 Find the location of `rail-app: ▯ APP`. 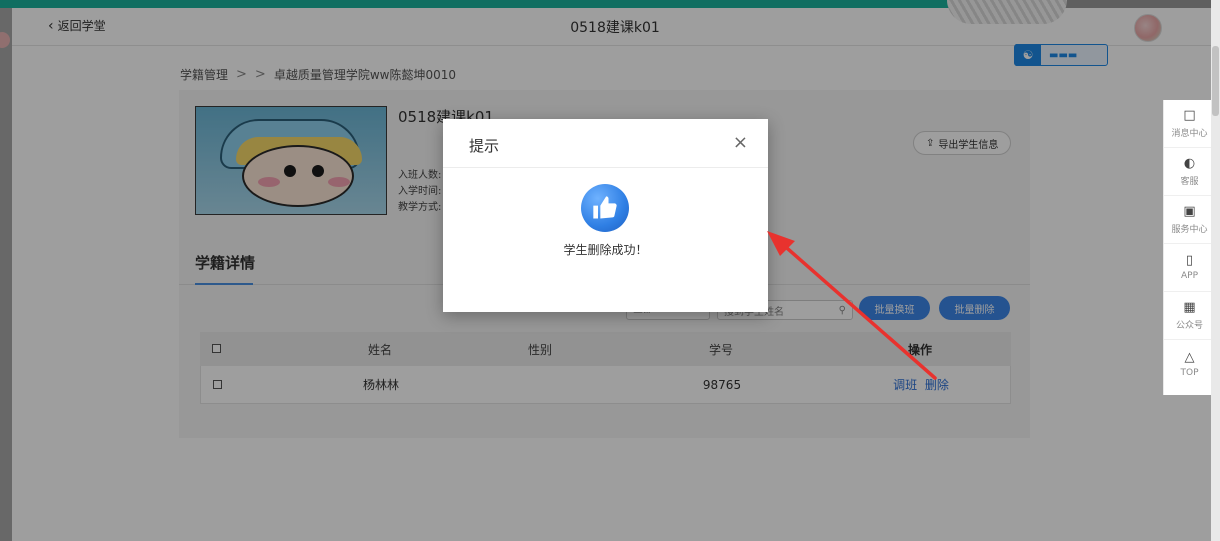

rail-app: ▯ APP is located at coordinates (1189, 268).